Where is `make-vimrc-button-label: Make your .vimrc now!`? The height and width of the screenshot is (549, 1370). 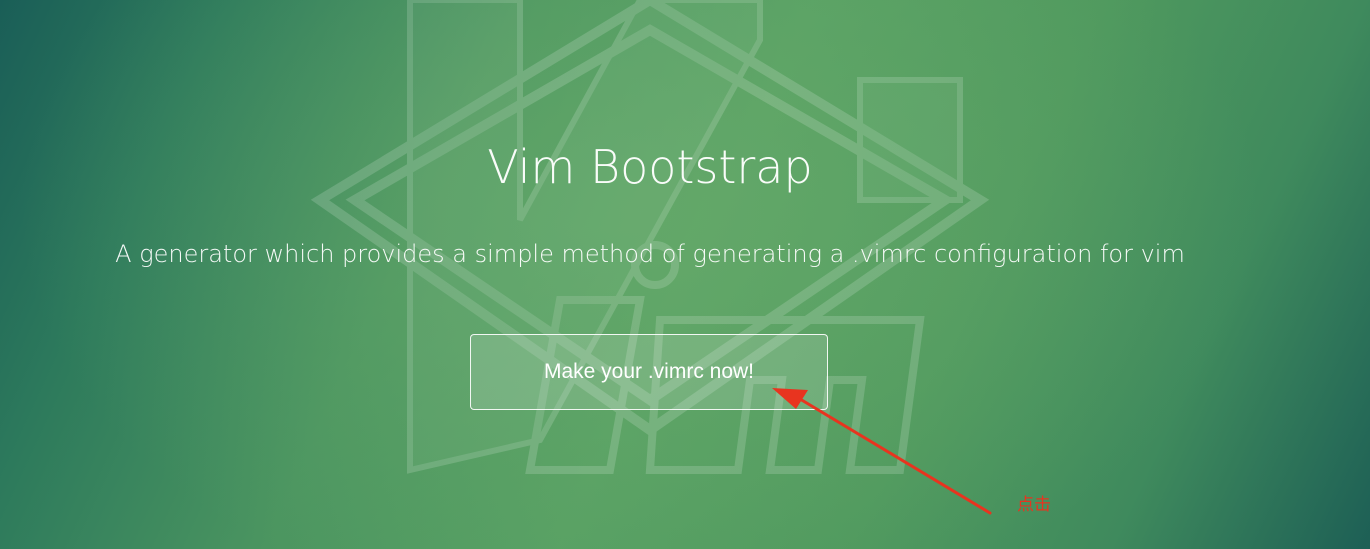
make-vimrc-button-label: Make your .vimrc now! is located at coordinates (649, 371).